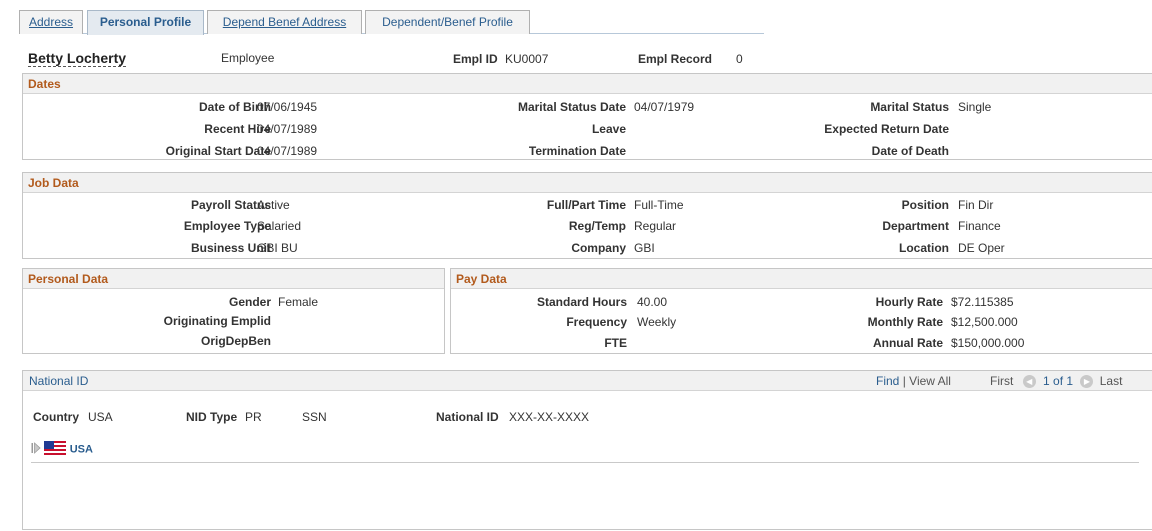  What do you see at coordinates (145, 22) in the screenshot?
I see `tab-personal-profile: Personal Profile` at bounding box center [145, 22].